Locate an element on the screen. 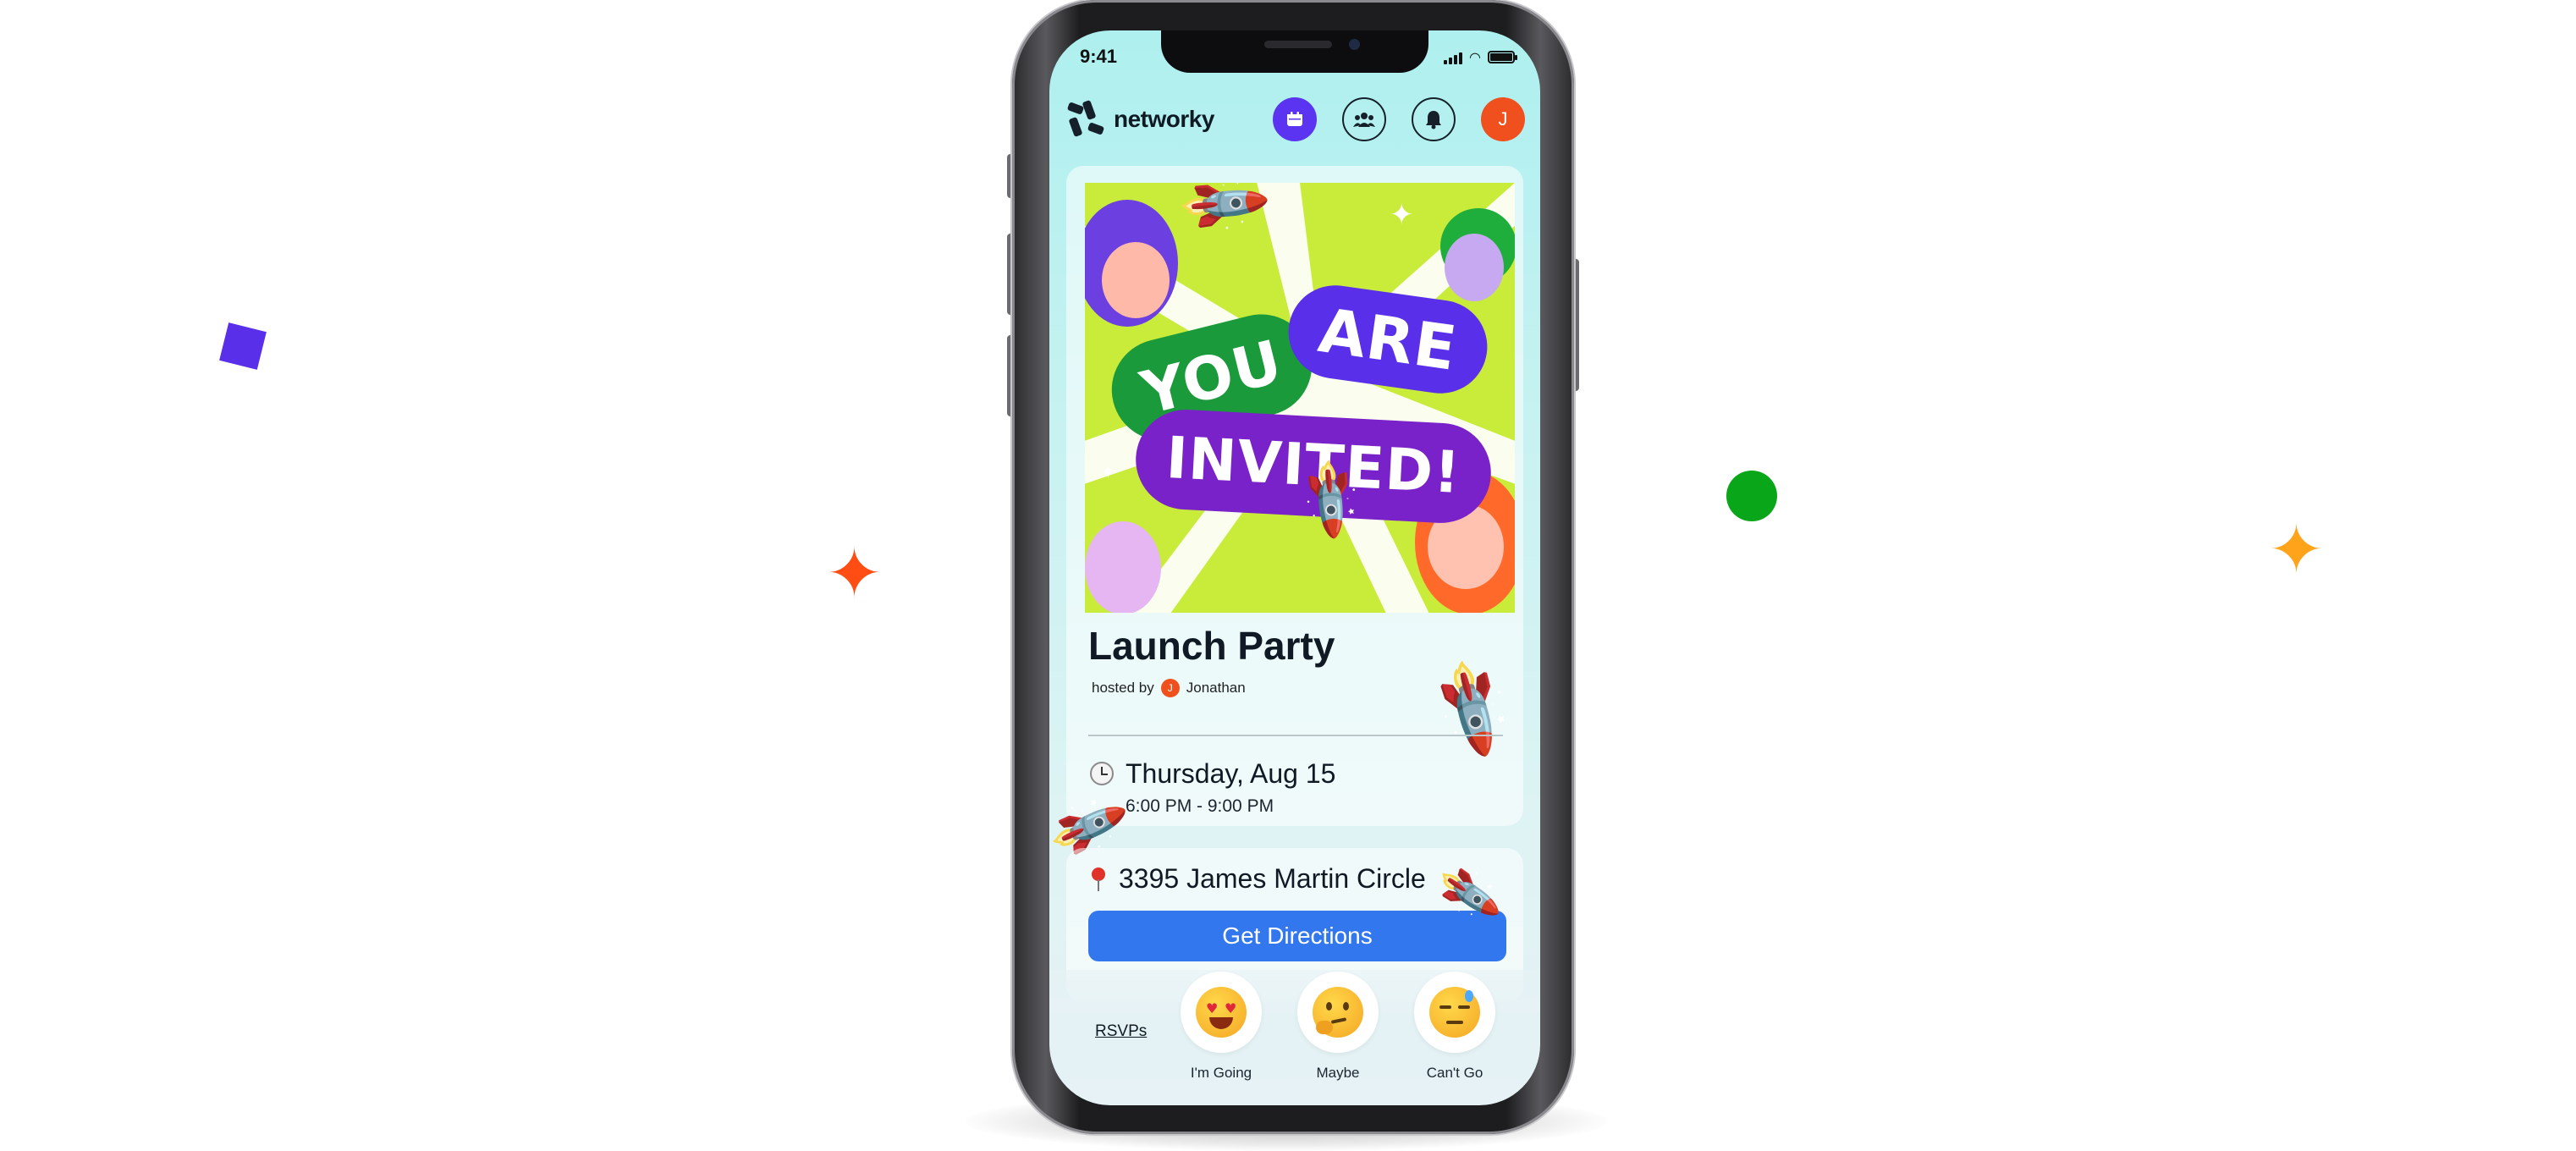  sad-sweat-emoji-icon is located at coordinates (1454, 1012).